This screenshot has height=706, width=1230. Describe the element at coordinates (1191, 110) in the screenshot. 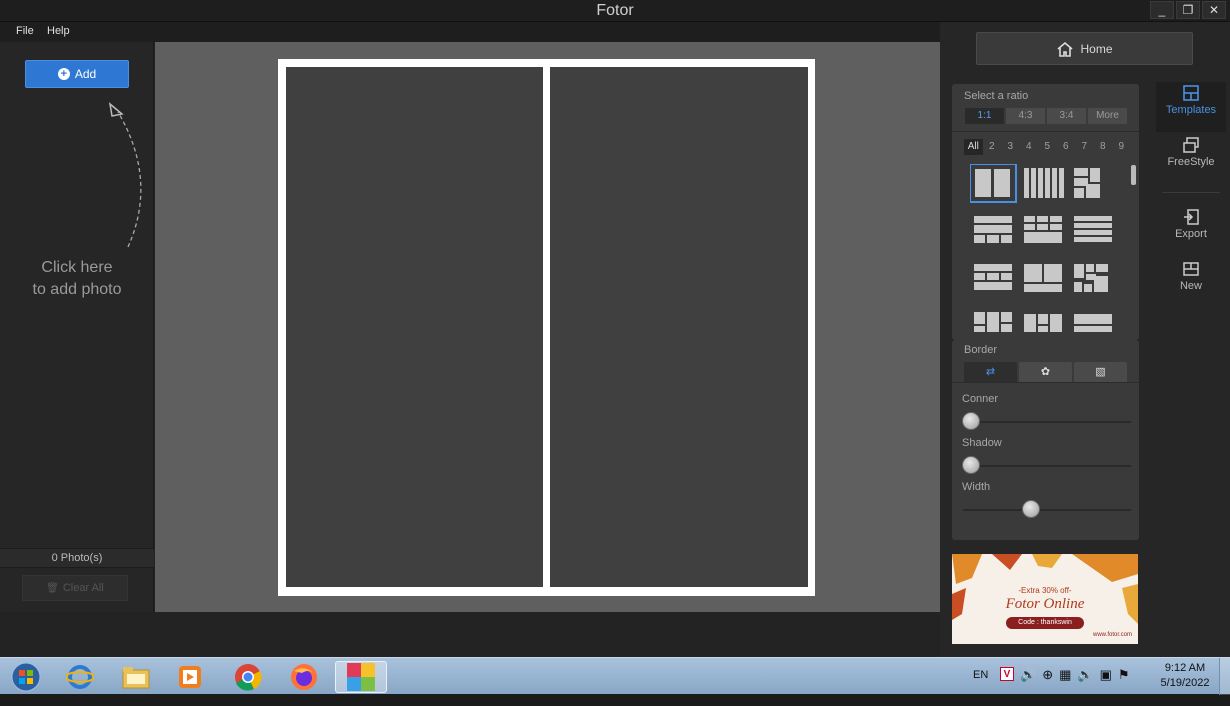

I see `templates-label: Templates` at that location.